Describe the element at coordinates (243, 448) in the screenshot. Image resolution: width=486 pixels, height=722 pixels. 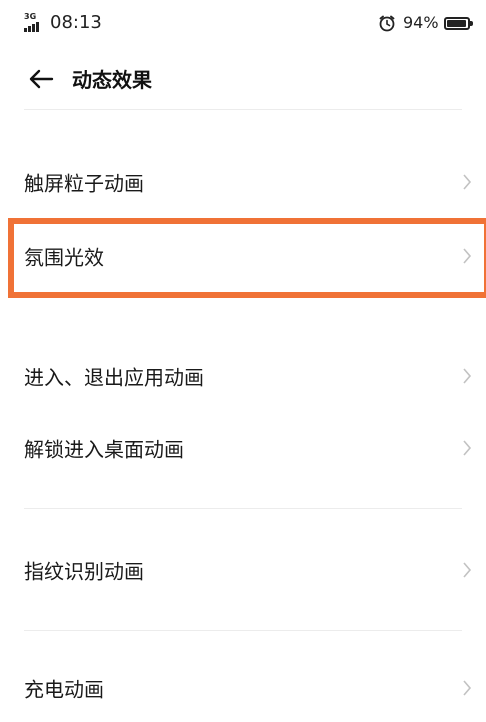
I see `setting-unlock-desktop-animation: 解锁进入桌面动画` at that location.